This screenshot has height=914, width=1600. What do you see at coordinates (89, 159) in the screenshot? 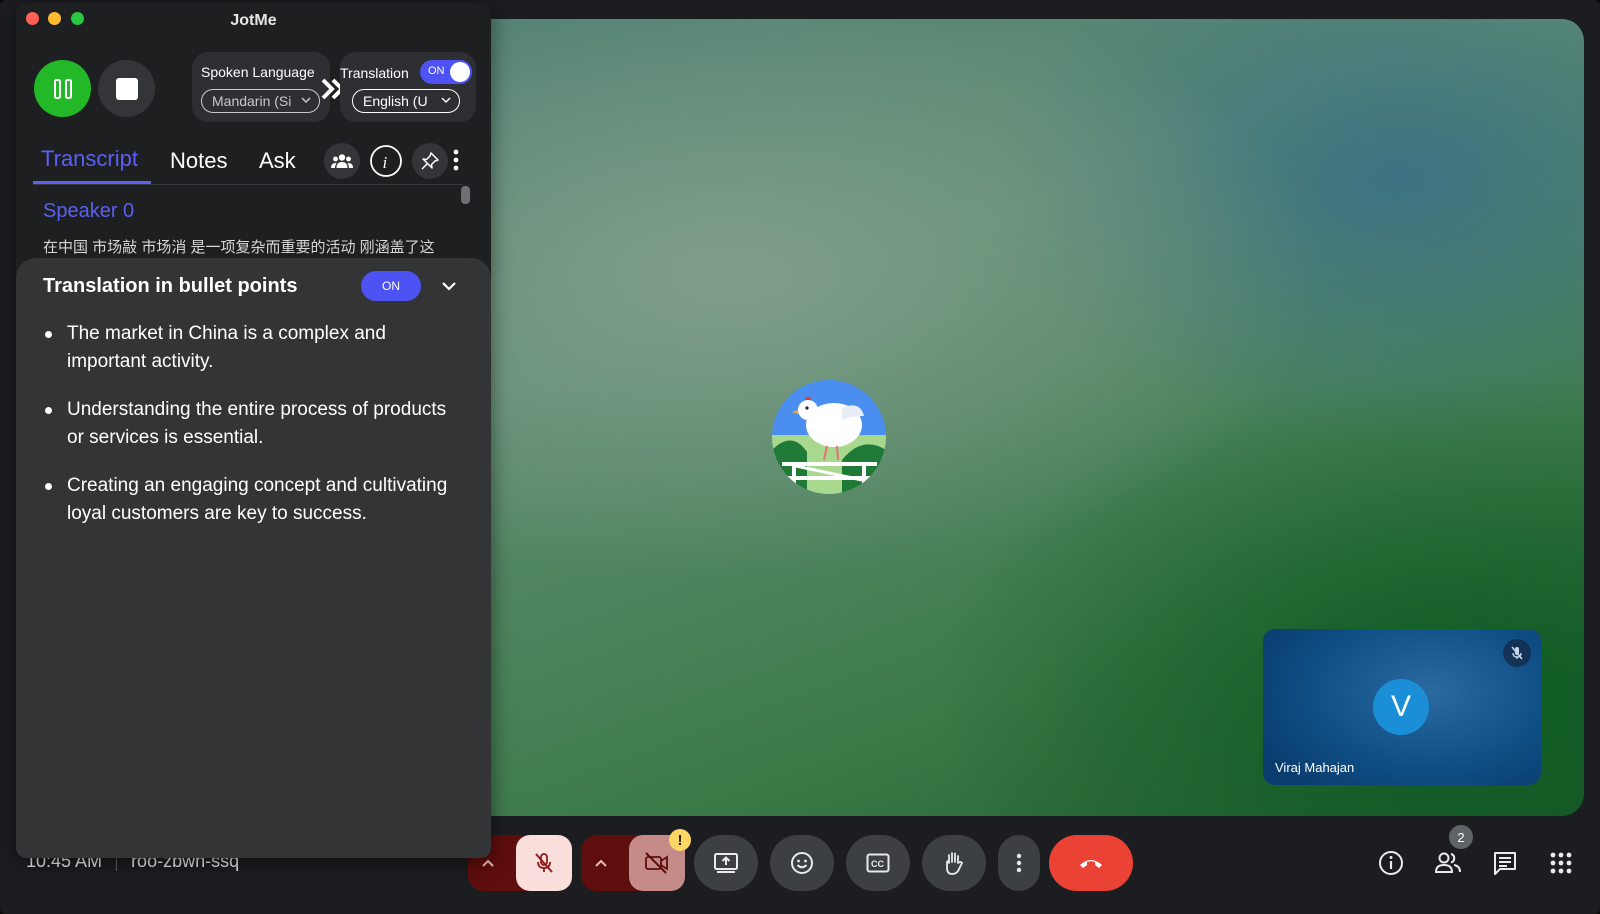
I see `tab-transcript: Transcript` at bounding box center [89, 159].